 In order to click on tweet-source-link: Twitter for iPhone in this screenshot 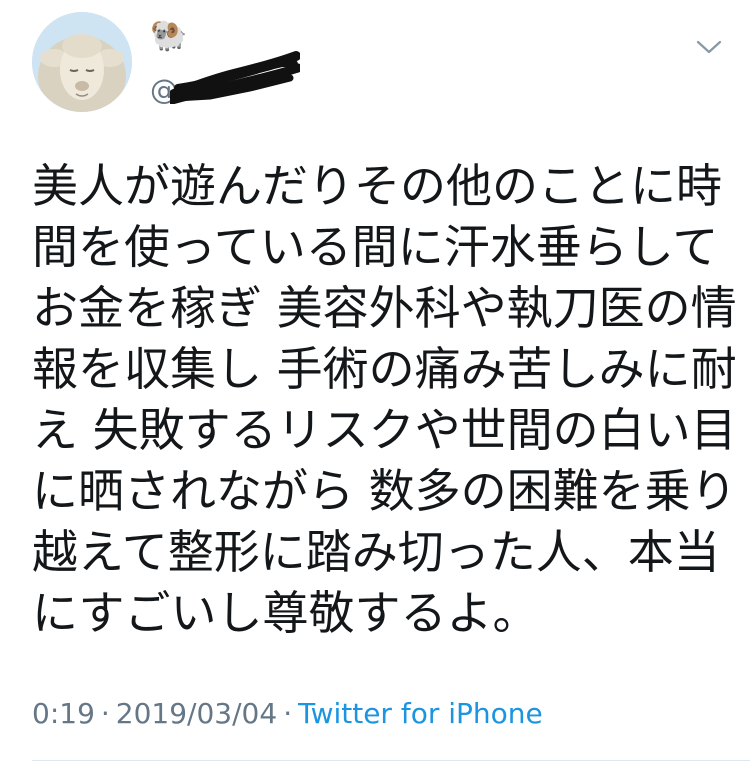, I will do `click(420, 713)`.